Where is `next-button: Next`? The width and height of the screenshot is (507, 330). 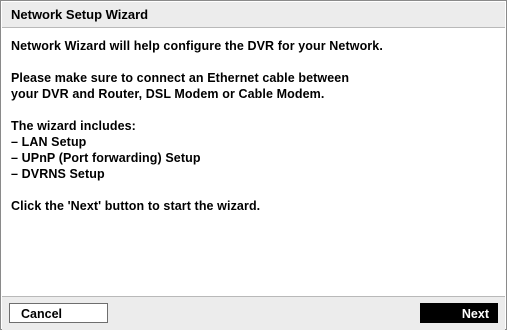 next-button: Next is located at coordinates (459, 313).